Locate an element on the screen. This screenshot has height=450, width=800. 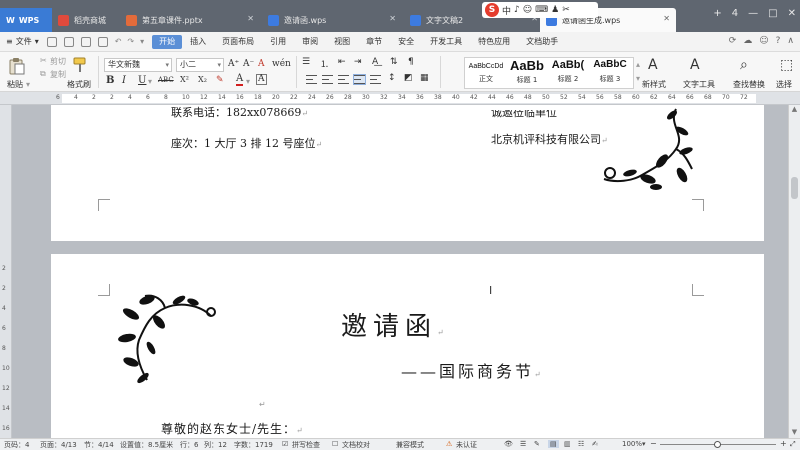
find-replace-icon: ⌕ is located at coordinates (744, 65).